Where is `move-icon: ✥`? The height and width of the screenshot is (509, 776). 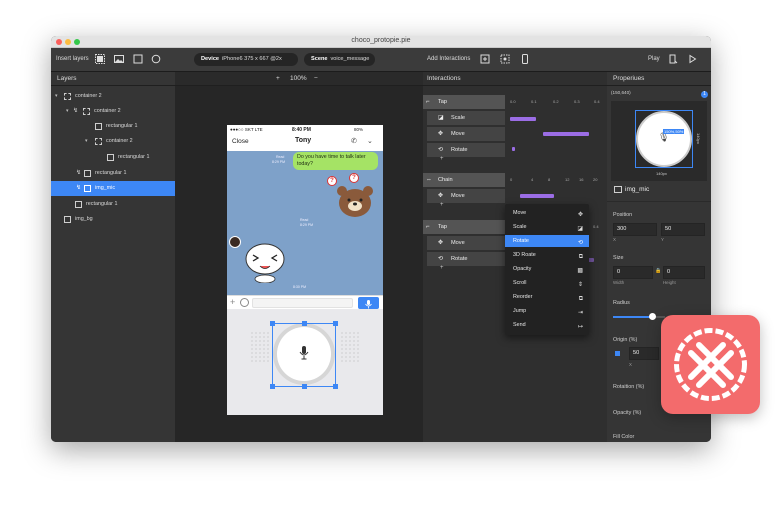 move-icon: ✥ is located at coordinates (441, 243).